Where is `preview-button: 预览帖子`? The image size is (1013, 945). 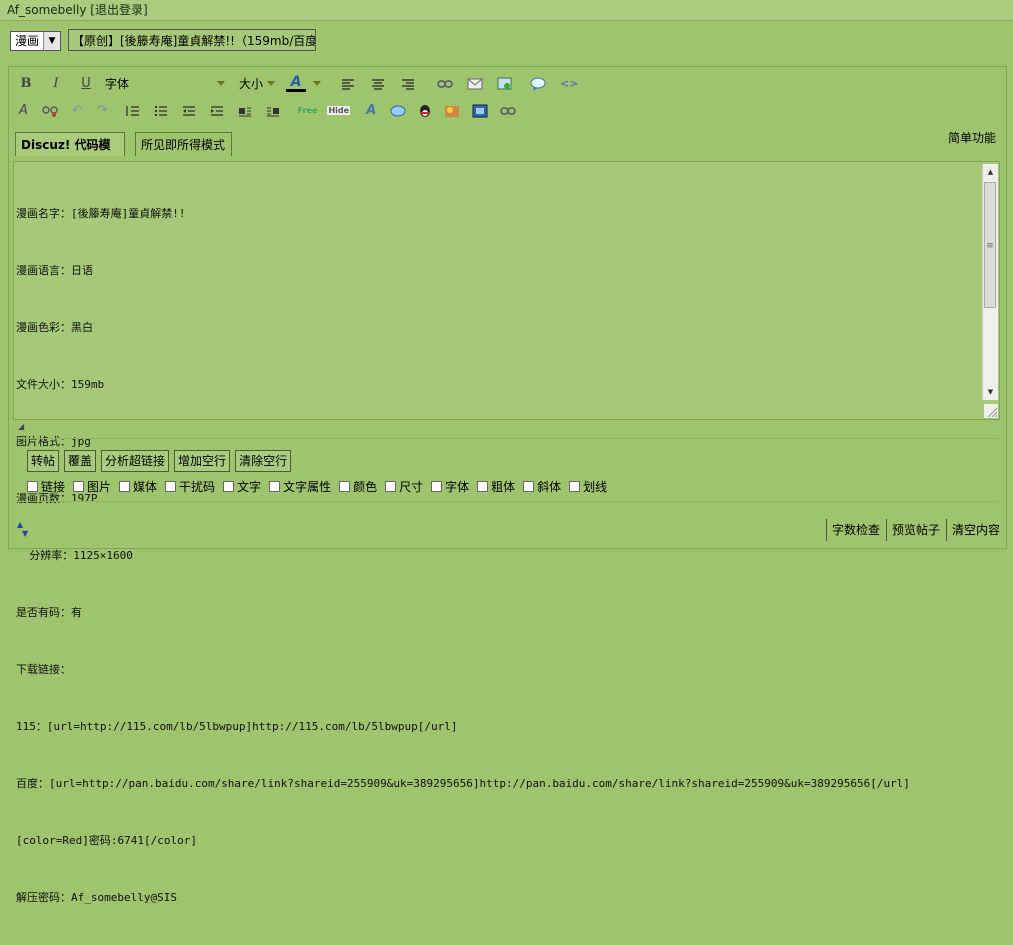 preview-button: 预览帖子 is located at coordinates (915, 530).